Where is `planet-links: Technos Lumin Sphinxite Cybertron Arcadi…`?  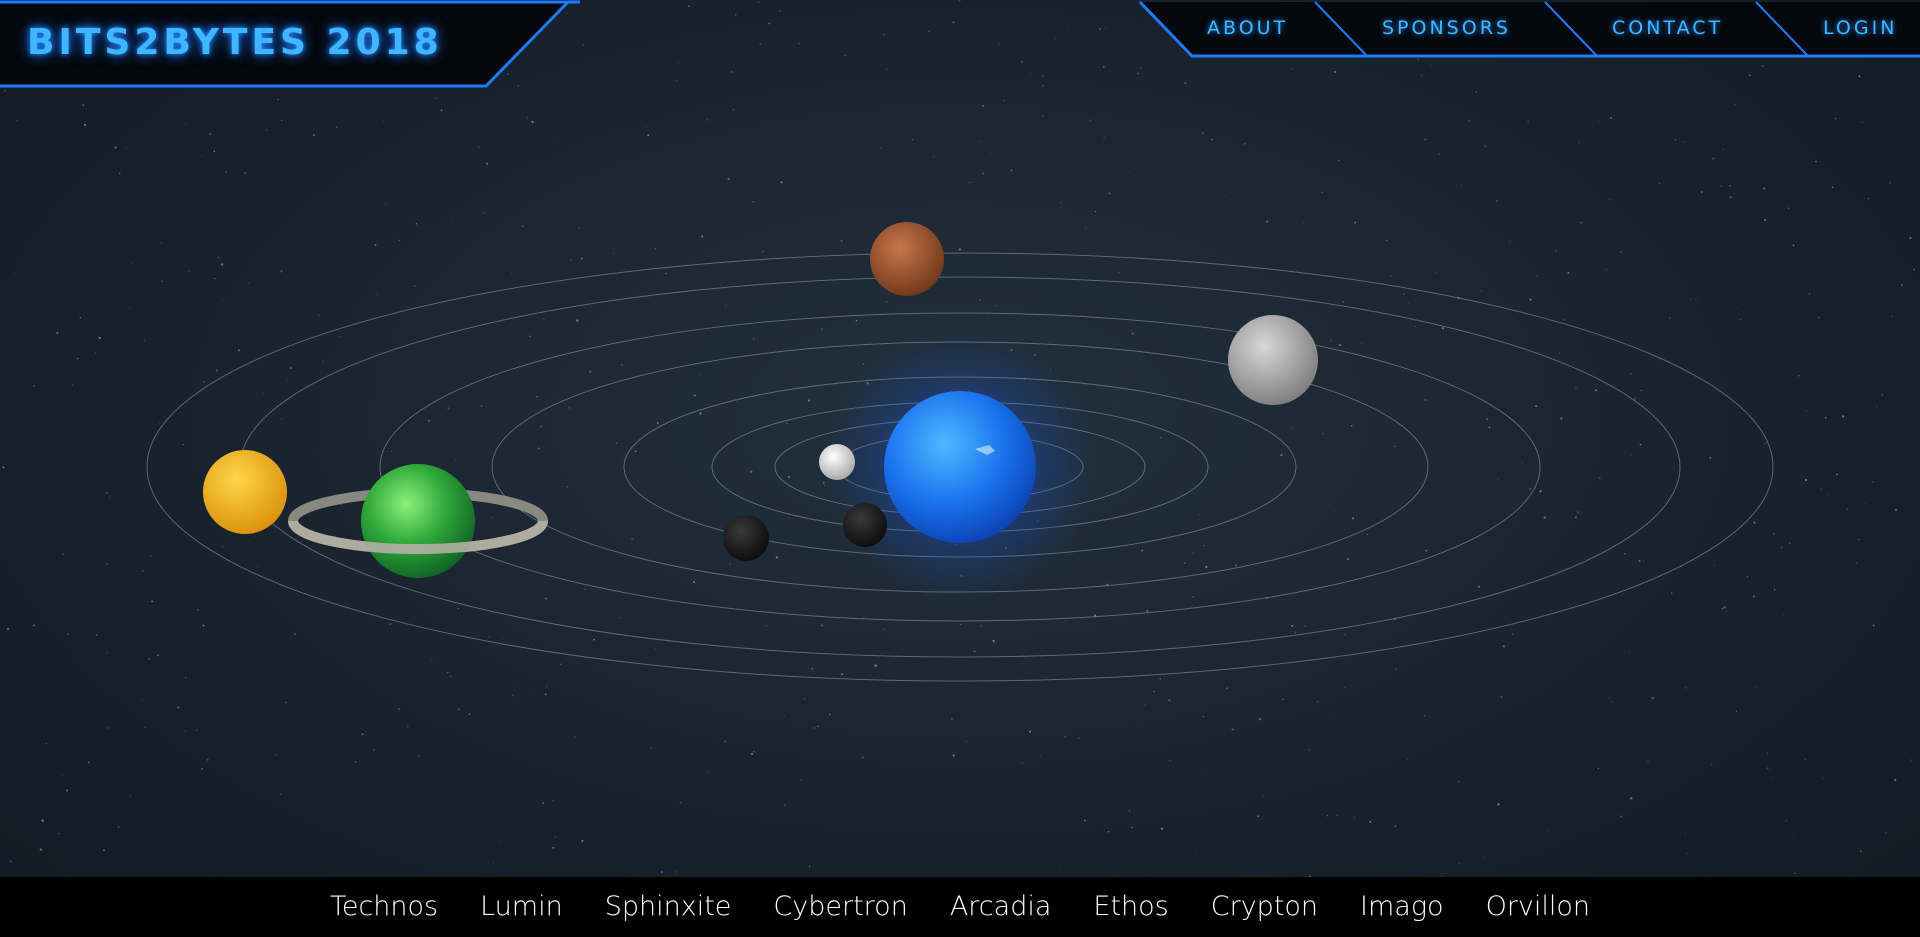
planet-links: Technos Lumin Sphinxite Cybertron Arcadi… is located at coordinates (960, 906).